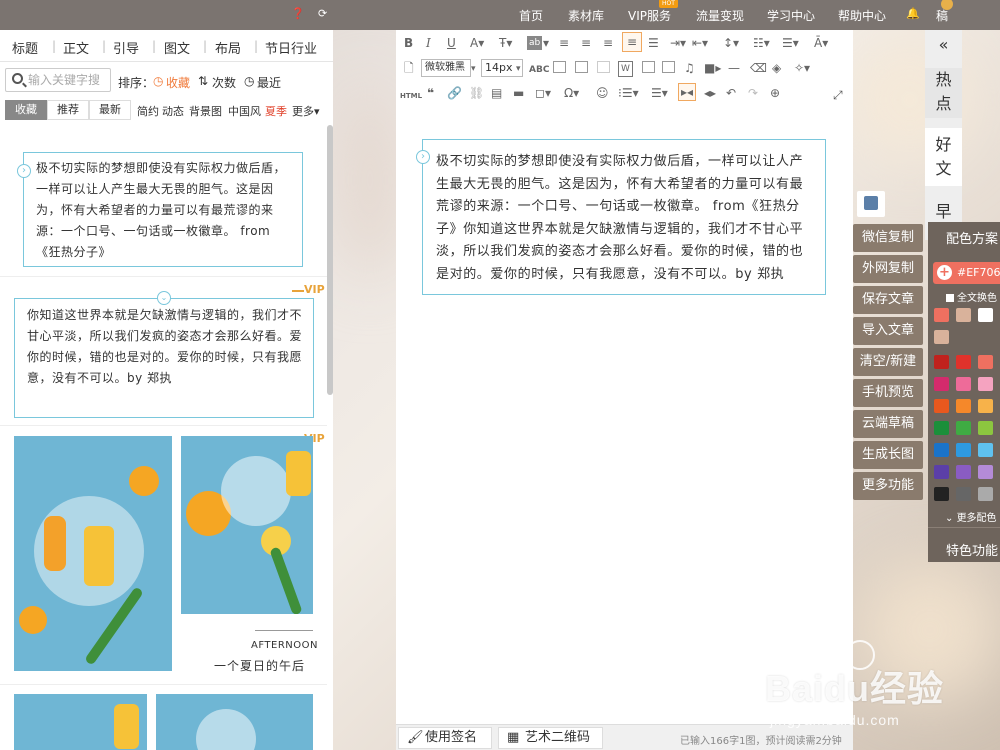  Describe the element at coordinates (653, 43) in the screenshot. I see `line-height-button: ☰` at that location.